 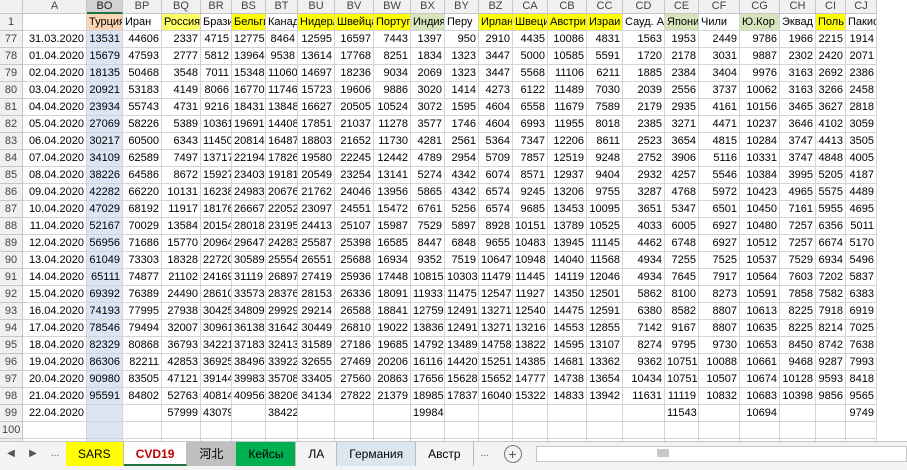 I want to click on data-cell: 19685, so click(x=392, y=345).